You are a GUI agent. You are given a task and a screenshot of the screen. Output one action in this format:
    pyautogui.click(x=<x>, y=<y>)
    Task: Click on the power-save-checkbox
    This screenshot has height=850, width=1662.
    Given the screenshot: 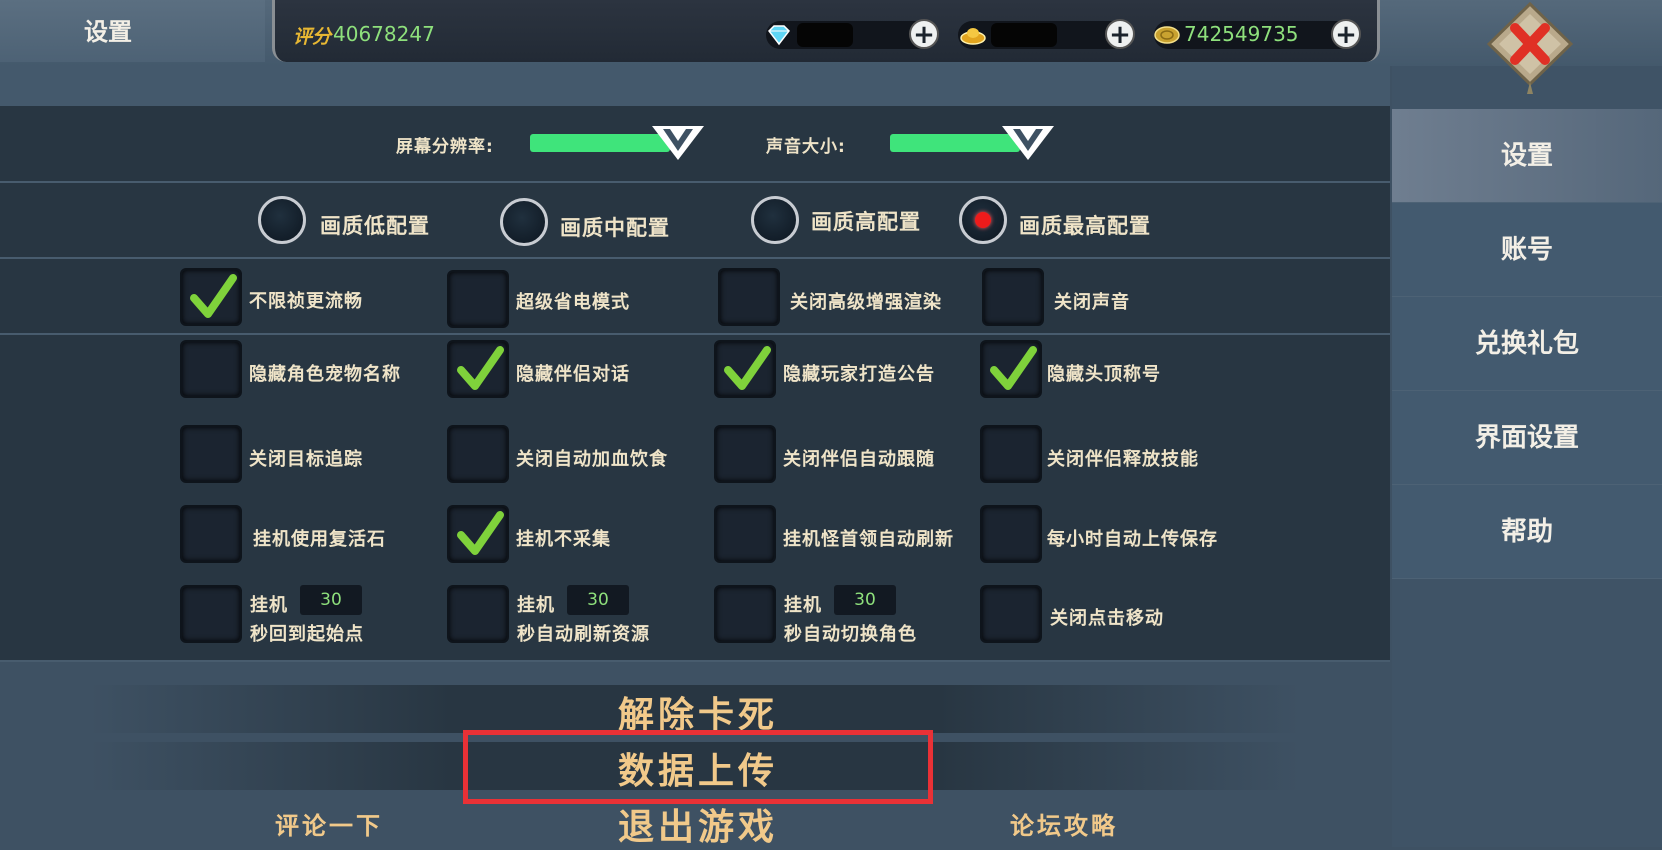 What is the action you would take?
    pyautogui.click(x=478, y=299)
    